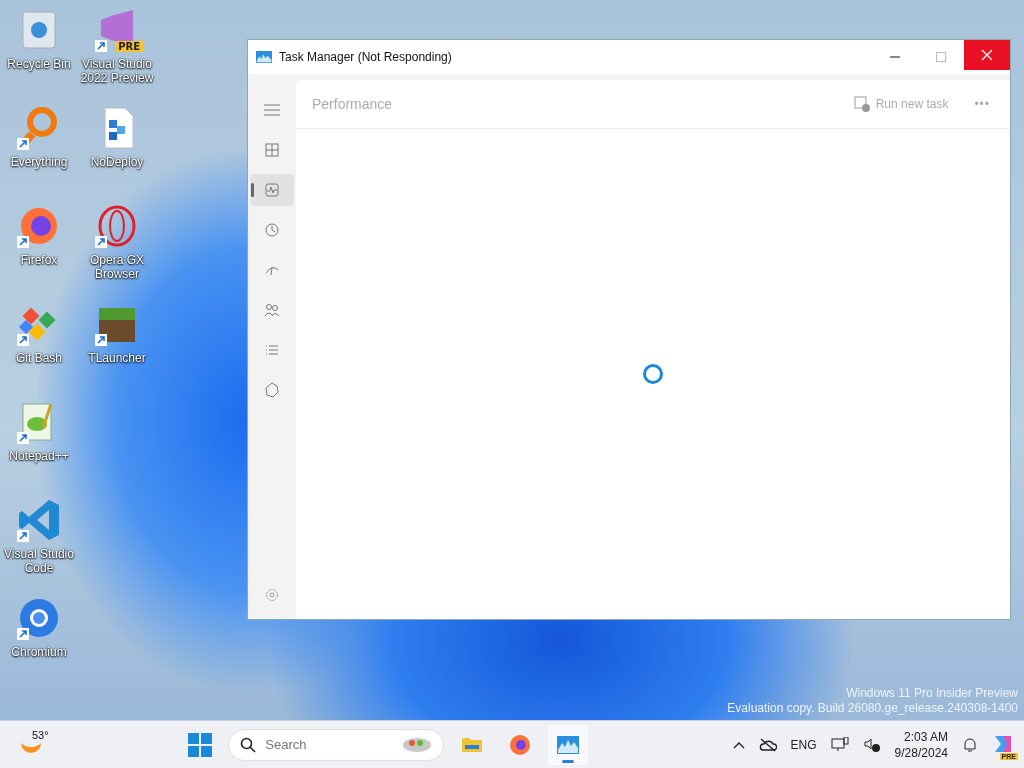 The image size is (1024, 768). What do you see at coordinates (39, 162) in the screenshot?
I see `desktop-icon-label: Everything` at bounding box center [39, 162].